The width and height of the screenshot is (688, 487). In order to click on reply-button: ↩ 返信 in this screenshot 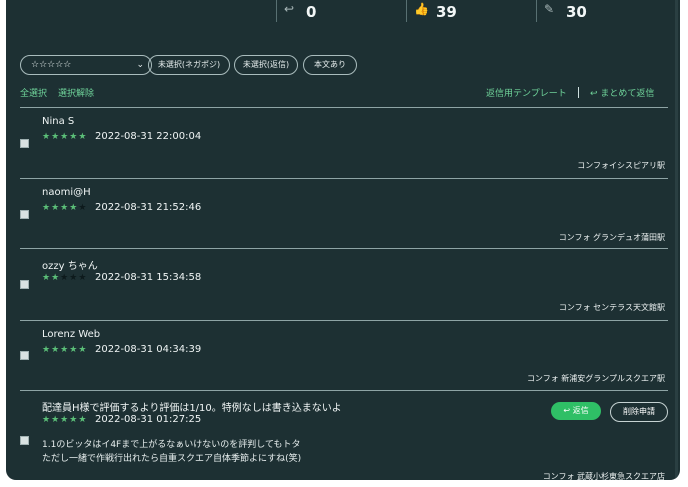, I will do `click(576, 411)`.